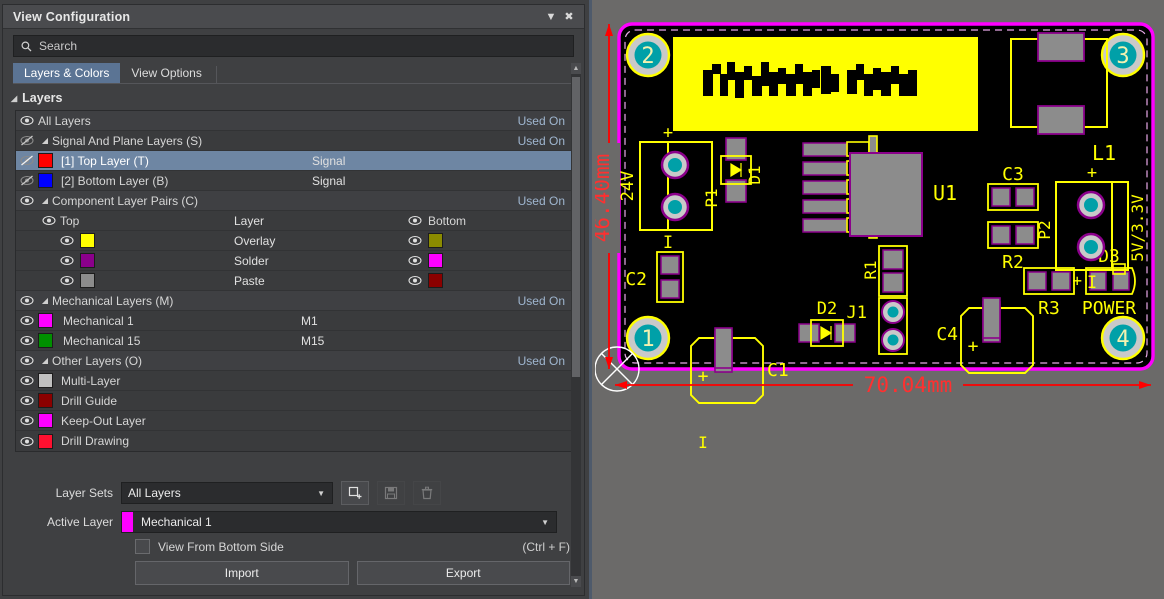 This screenshot has width=1164, height=599. What do you see at coordinates (227, 493) in the screenshot?
I see `layer-sets-dropdown: All Layers ▼` at bounding box center [227, 493].